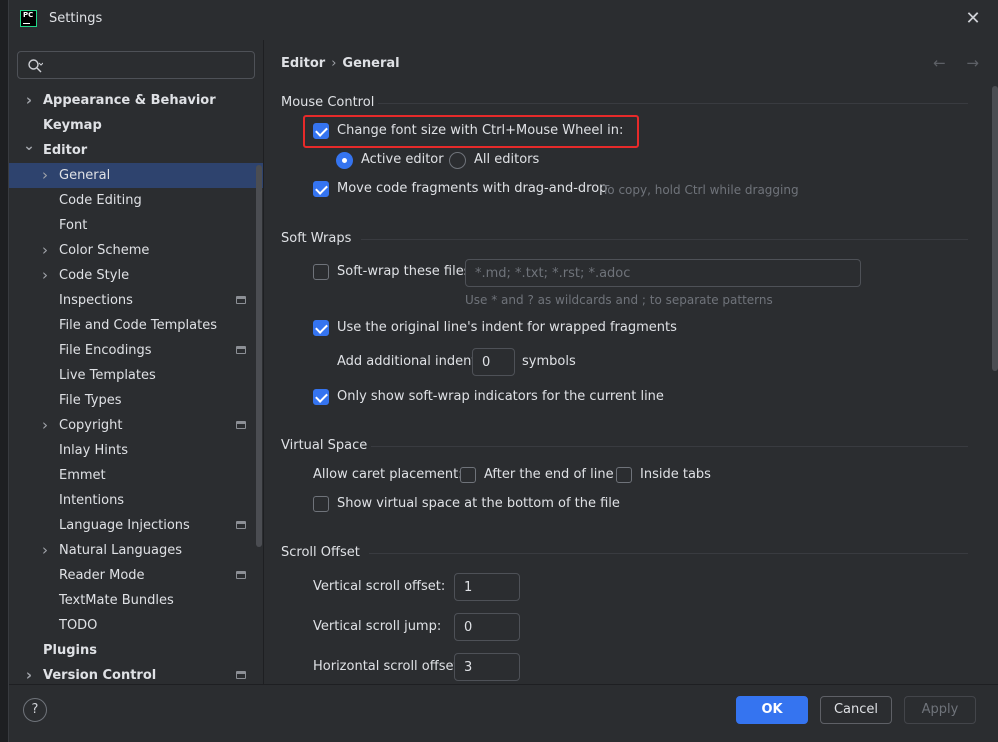 This screenshot has width=998, height=742. I want to click on sidebar-item-editor: ⌄ Editor, so click(136, 150).